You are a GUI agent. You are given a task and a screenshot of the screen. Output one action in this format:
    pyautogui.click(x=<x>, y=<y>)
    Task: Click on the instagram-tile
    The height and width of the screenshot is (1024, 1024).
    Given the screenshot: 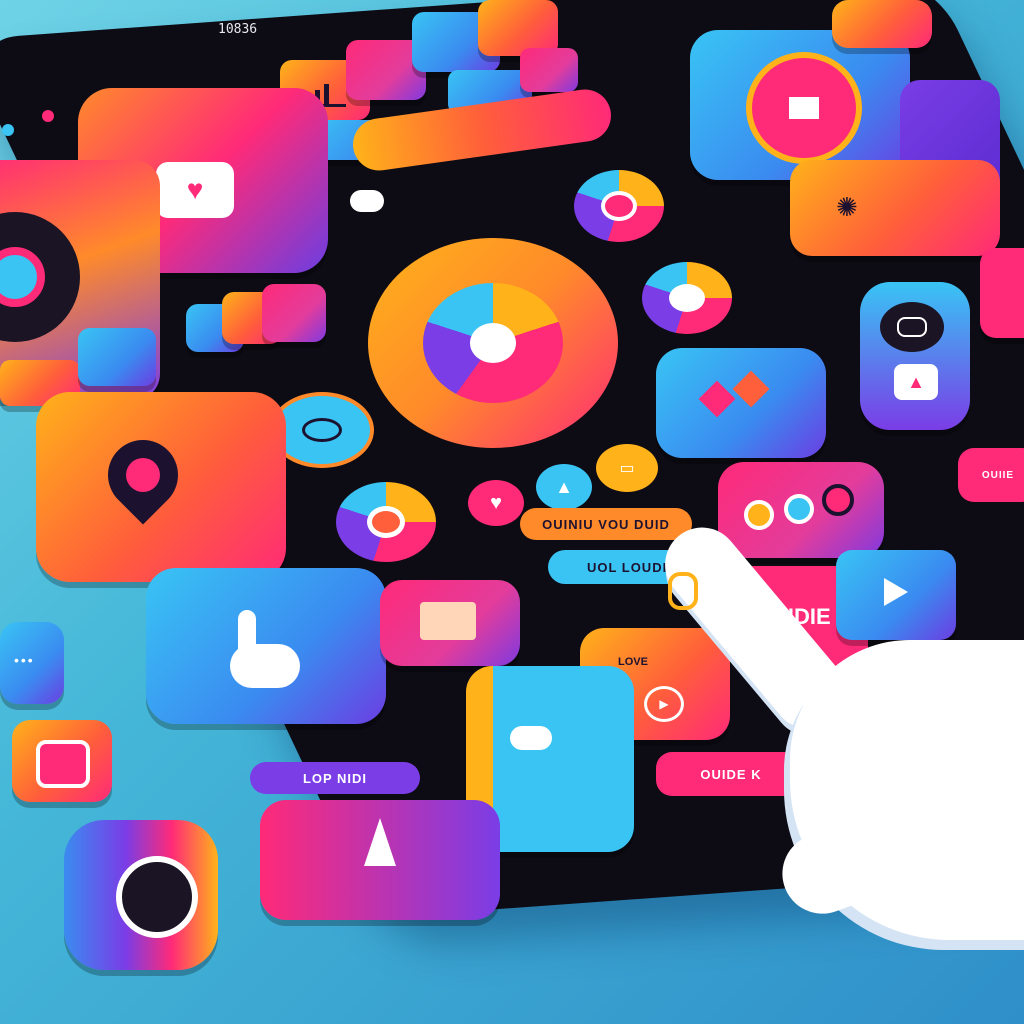 What is the action you would take?
    pyautogui.click(x=62, y=761)
    